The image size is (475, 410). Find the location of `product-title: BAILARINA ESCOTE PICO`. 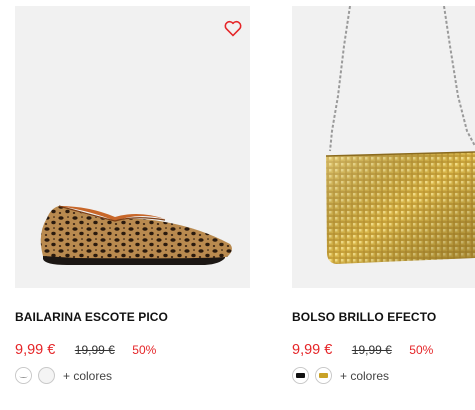

product-title: BAILARINA ESCOTE PICO is located at coordinates (91, 317).